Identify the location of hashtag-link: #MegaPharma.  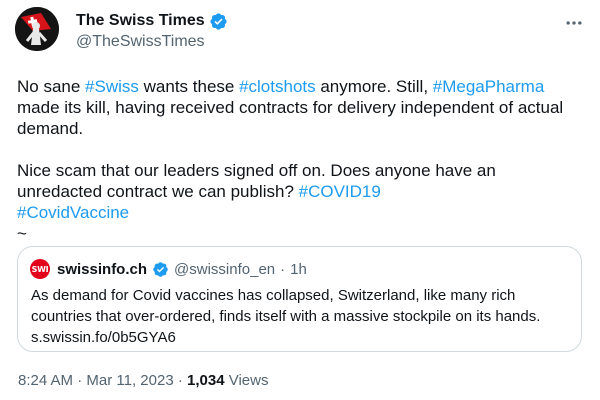
(489, 86).